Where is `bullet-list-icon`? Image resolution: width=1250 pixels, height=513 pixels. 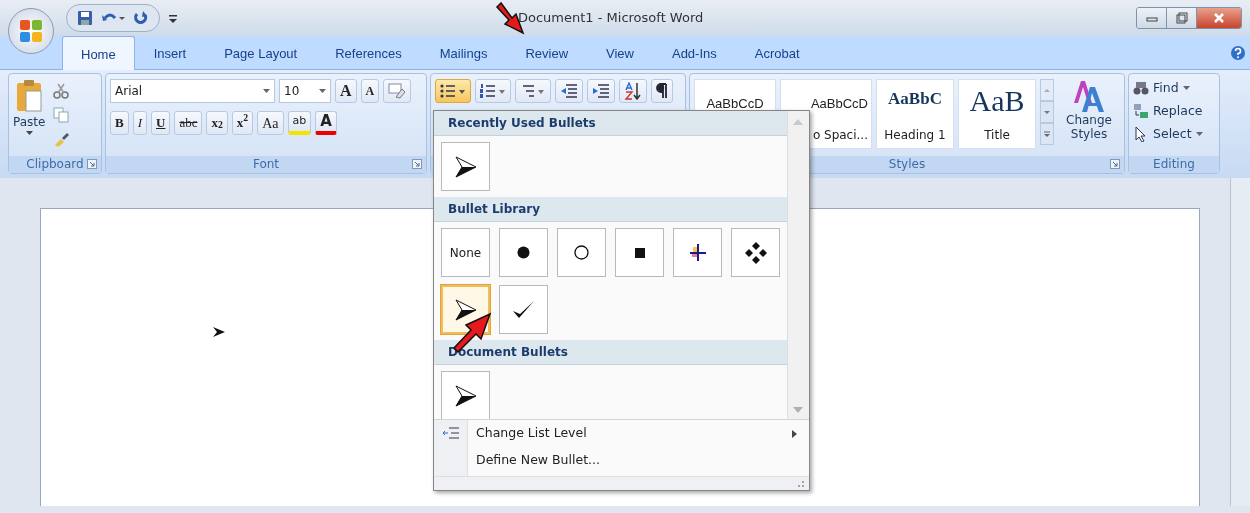
bullet-list-icon is located at coordinates (453, 91).